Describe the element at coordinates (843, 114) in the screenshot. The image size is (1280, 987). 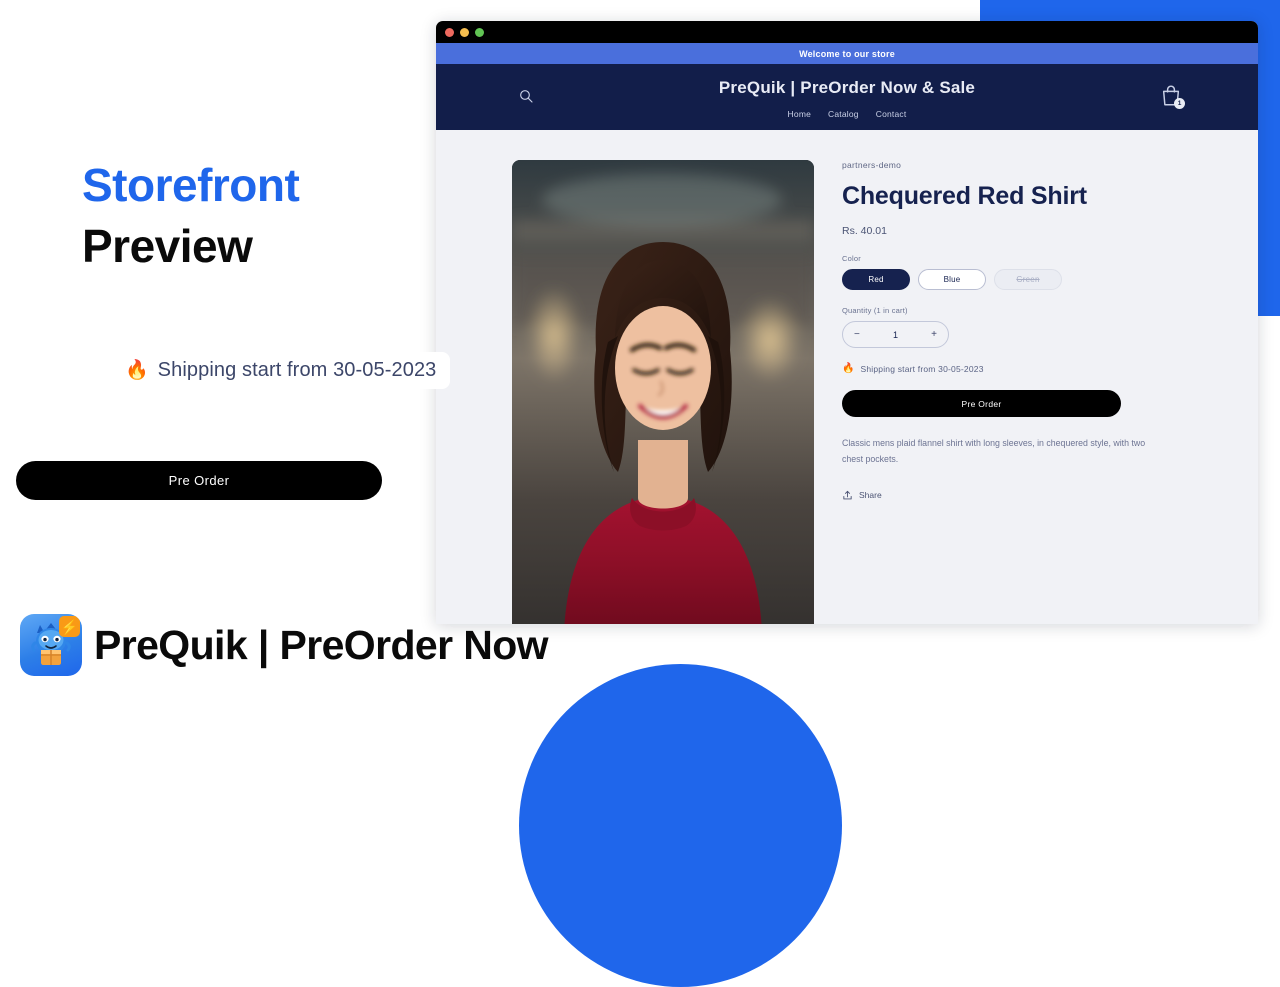
I see `nav-item-catalog: Catalog` at that location.